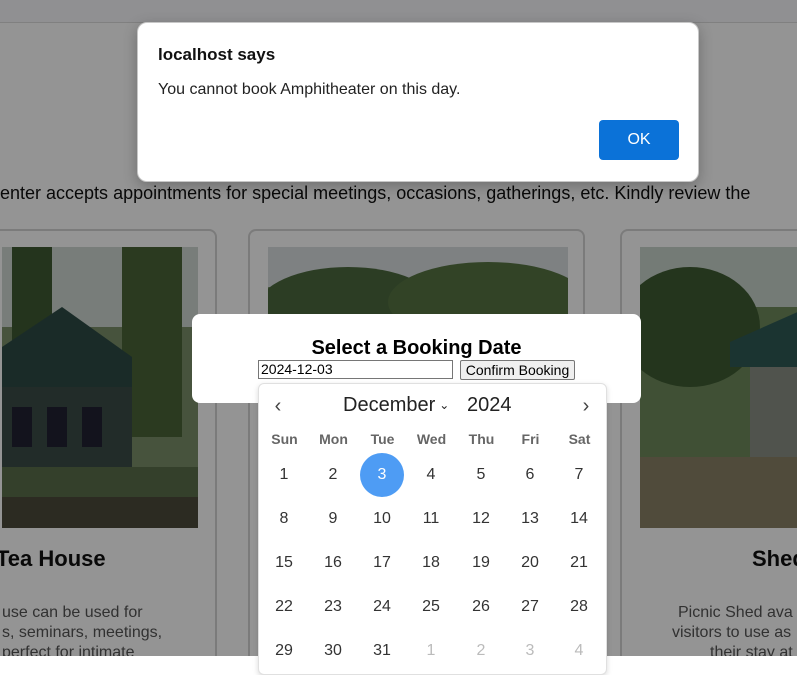  Describe the element at coordinates (284, 607) in the screenshot. I see `calendar-day: 22` at that location.